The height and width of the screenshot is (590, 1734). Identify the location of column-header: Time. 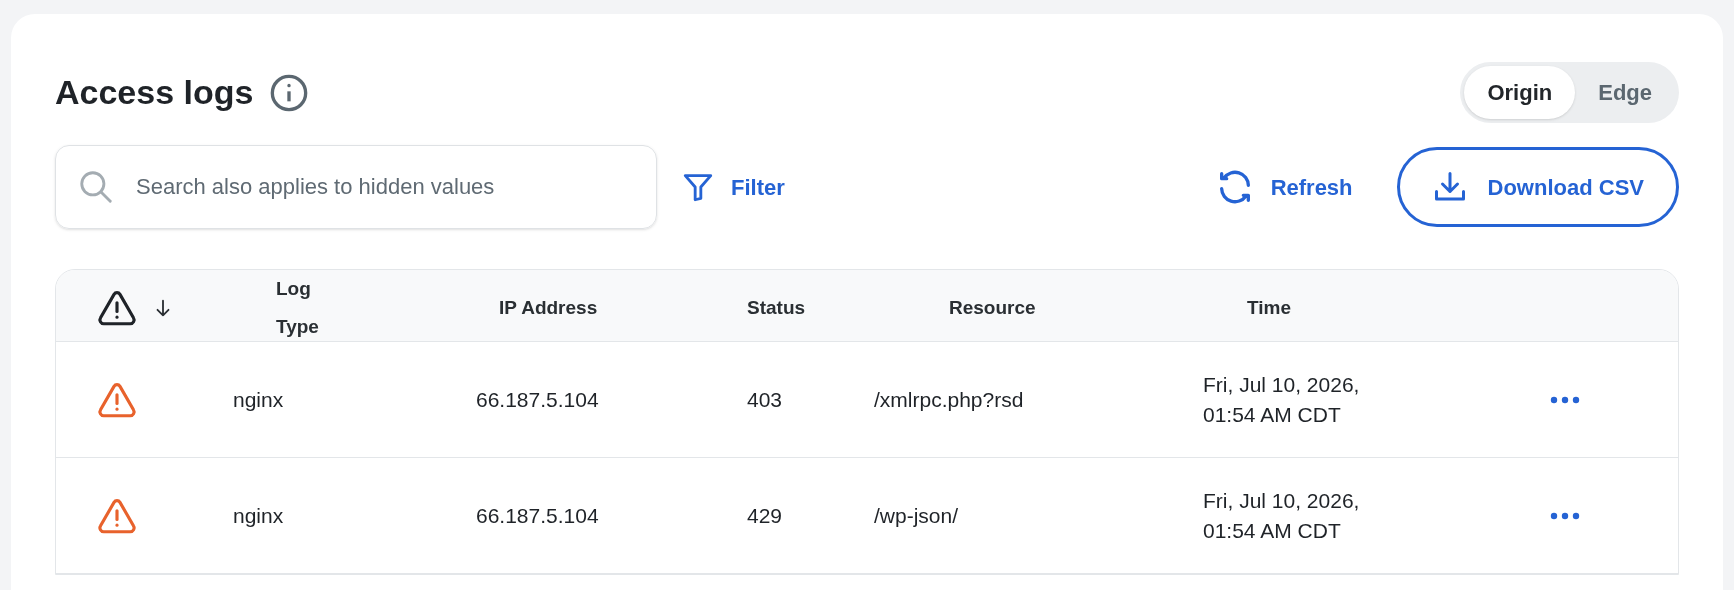
(1269, 307).